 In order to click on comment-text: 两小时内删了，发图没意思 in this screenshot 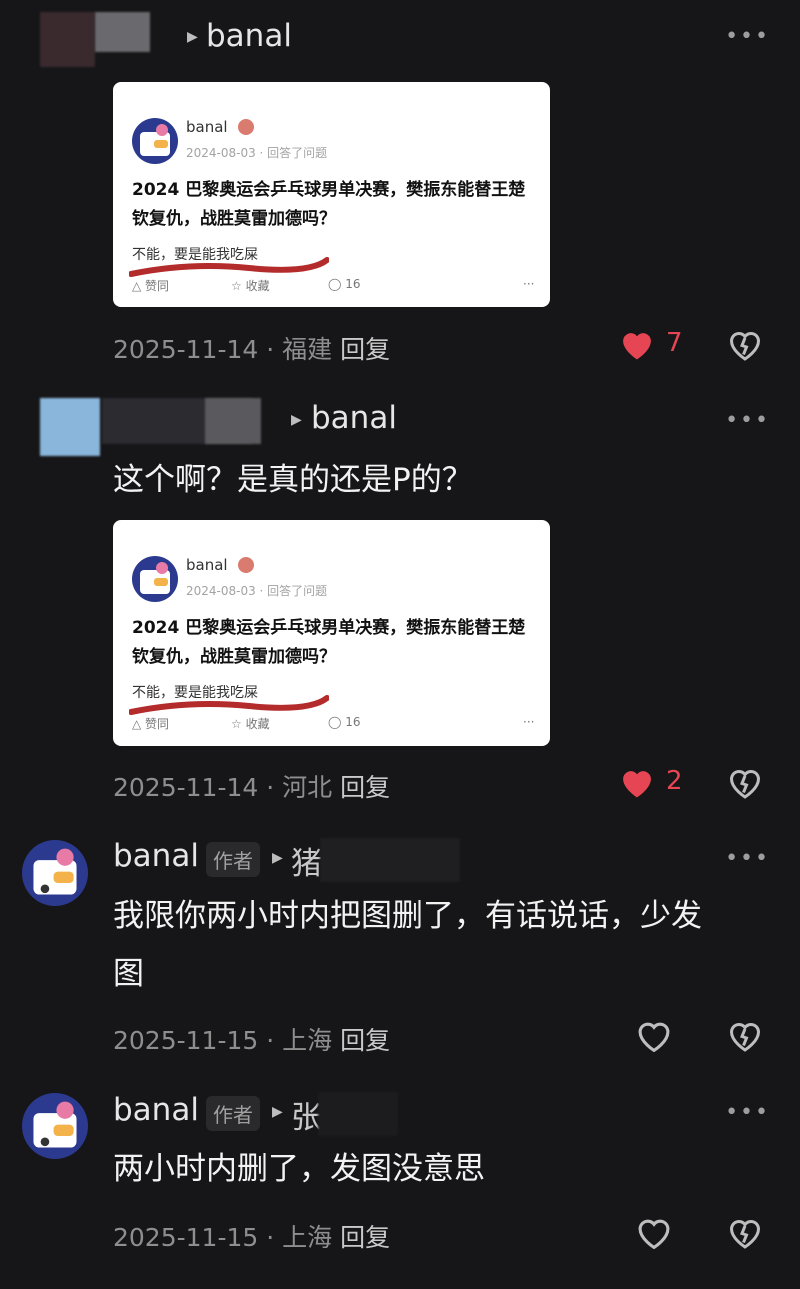, I will do `click(299, 1169)`.